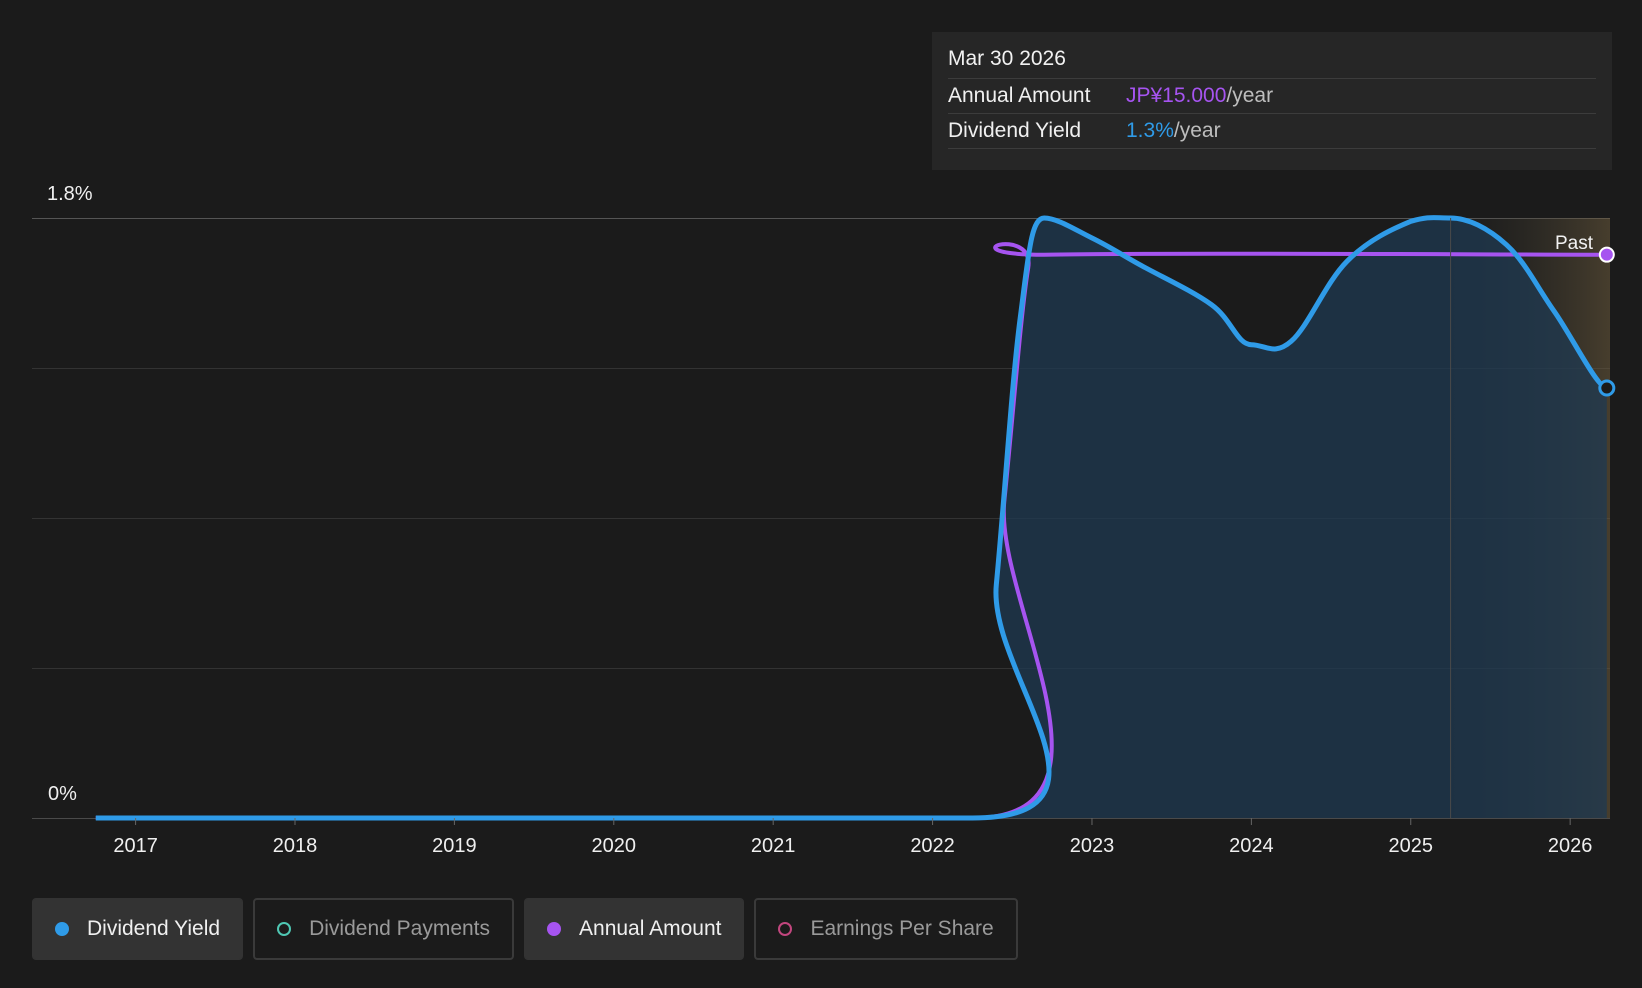 Image resolution: width=1642 pixels, height=988 pixels. I want to click on tooltip-label: Dividend Yield, so click(1015, 130).